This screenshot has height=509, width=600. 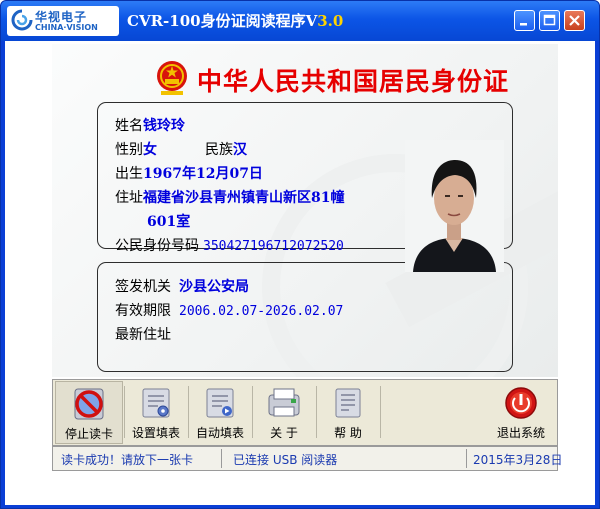 I want to click on stop-reading-button: 停止读卡, so click(x=89, y=412).